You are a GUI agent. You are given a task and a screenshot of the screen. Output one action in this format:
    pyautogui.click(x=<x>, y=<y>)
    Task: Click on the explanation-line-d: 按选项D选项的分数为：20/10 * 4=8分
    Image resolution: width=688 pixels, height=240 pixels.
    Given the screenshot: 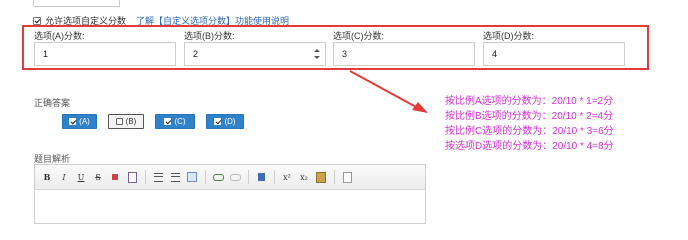 What is the action you would take?
    pyautogui.click(x=529, y=146)
    